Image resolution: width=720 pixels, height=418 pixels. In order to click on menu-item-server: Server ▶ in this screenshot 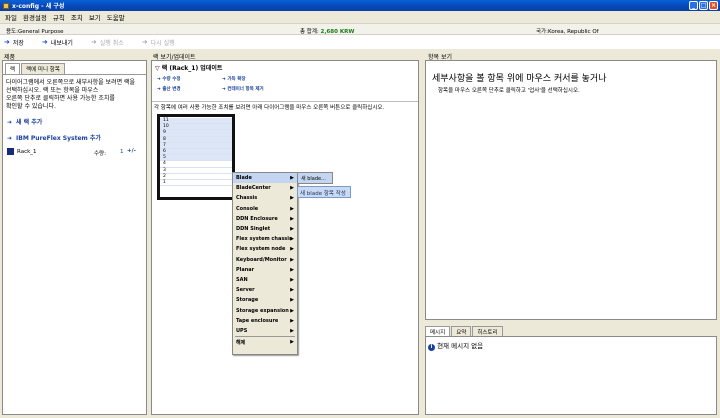, I will do `click(265, 290)`.